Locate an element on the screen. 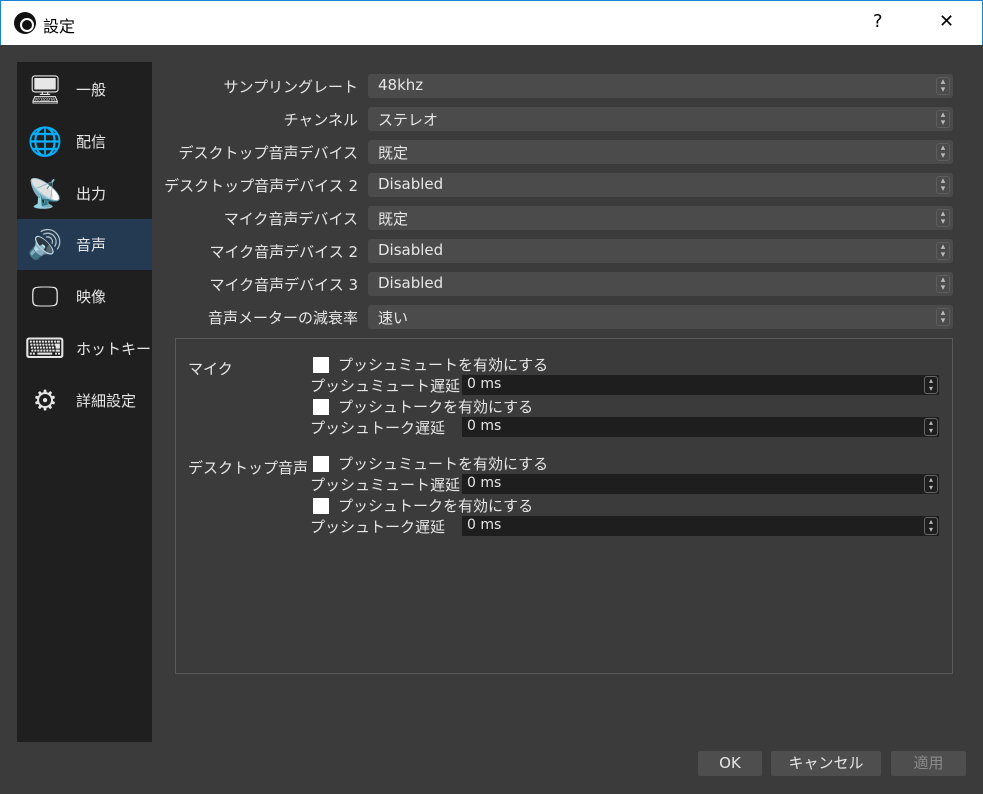  sample-rate-row: サンプリングレート 48khz ▴ ▾ is located at coordinates (556, 86).